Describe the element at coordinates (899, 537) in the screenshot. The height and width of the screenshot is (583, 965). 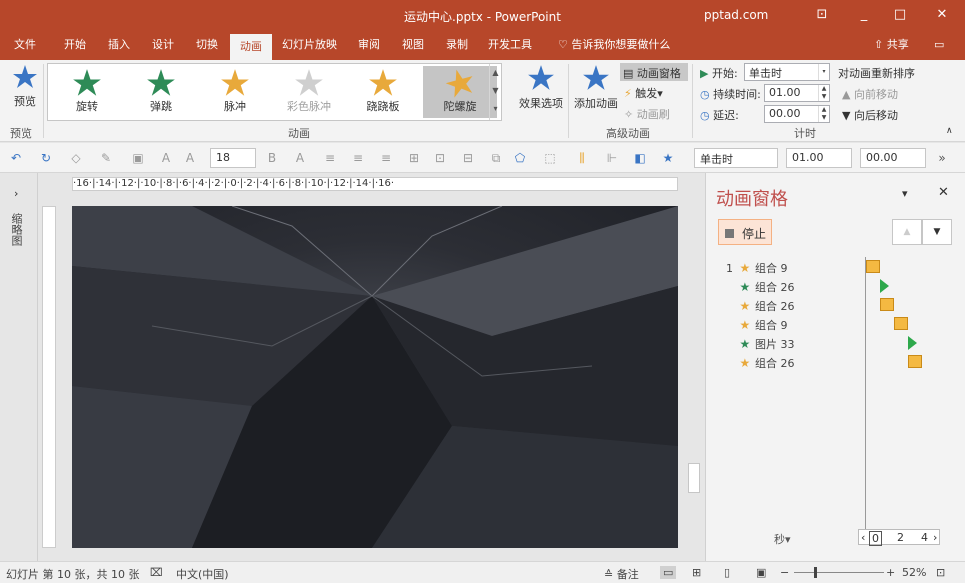
I see `time-scale: ‹ 0 2 4 ›` at that location.